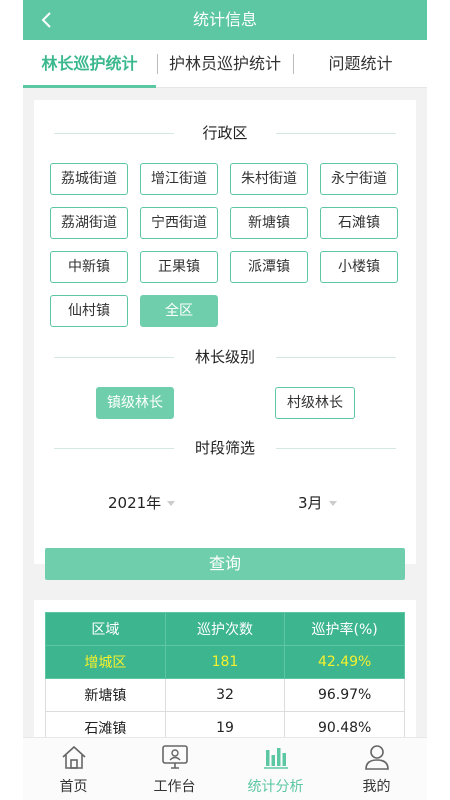  I want to click on district-chip: 增江街道, so click(179, 179).